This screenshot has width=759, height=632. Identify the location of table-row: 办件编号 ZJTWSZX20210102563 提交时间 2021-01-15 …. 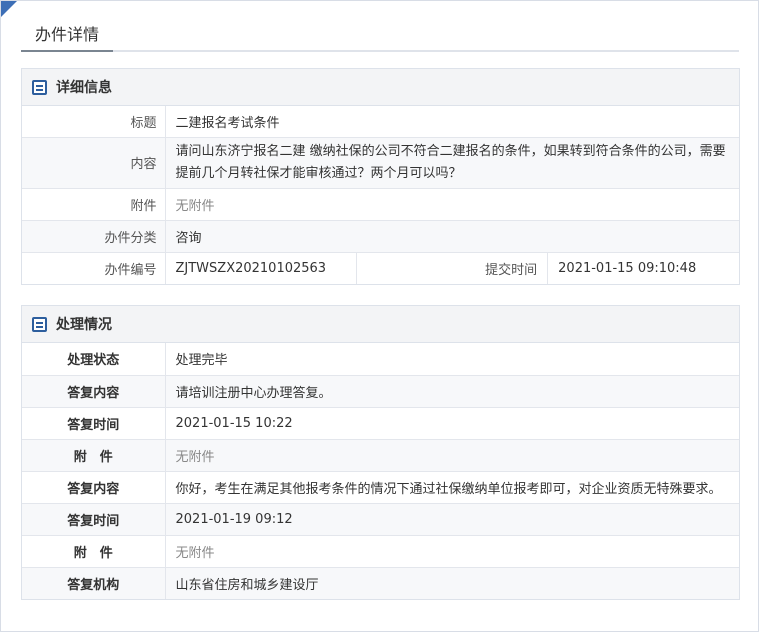
(380, 267).